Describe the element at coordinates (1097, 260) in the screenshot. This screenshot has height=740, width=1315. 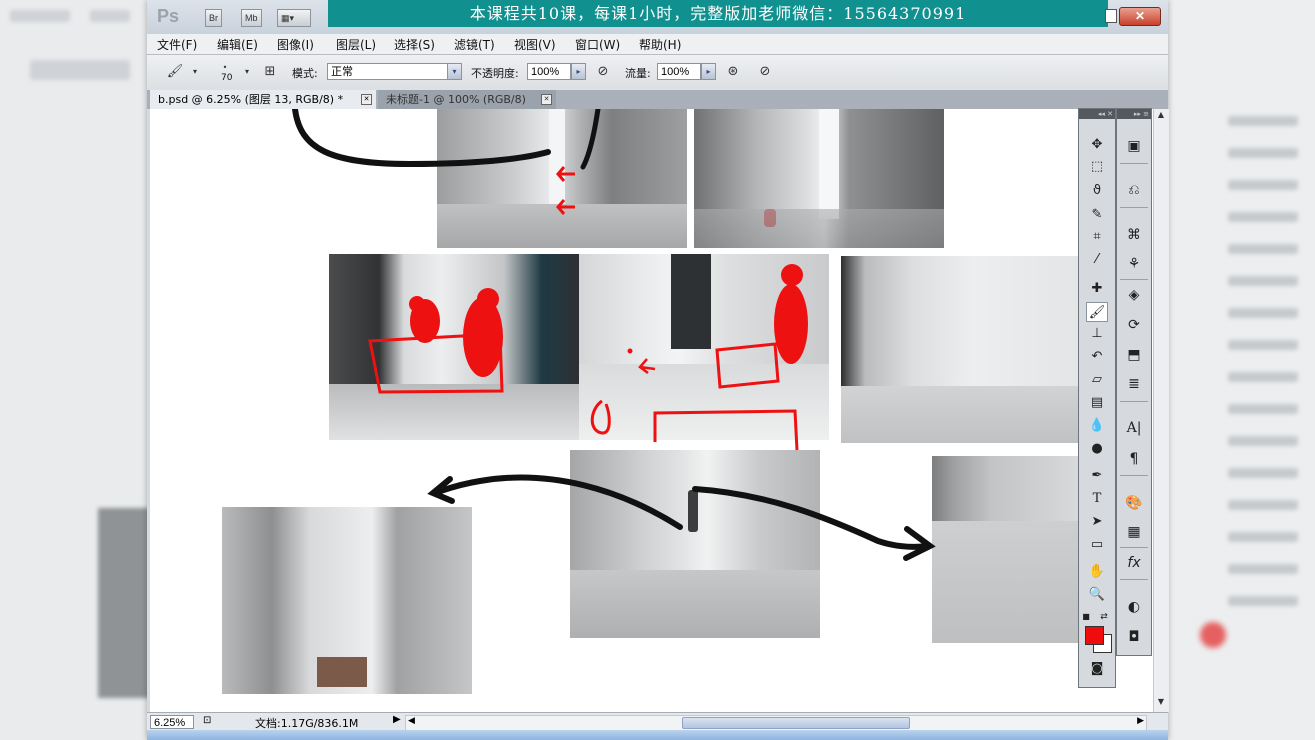
I see `eyedropper-icon: ⁄` at that location.